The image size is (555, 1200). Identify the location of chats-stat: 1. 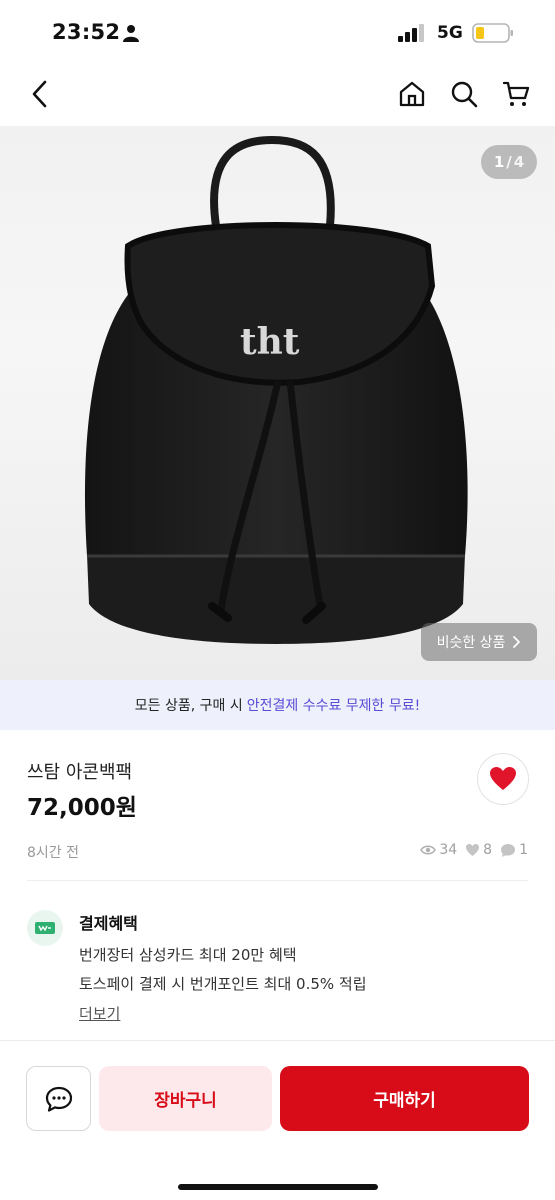
(514, 850).